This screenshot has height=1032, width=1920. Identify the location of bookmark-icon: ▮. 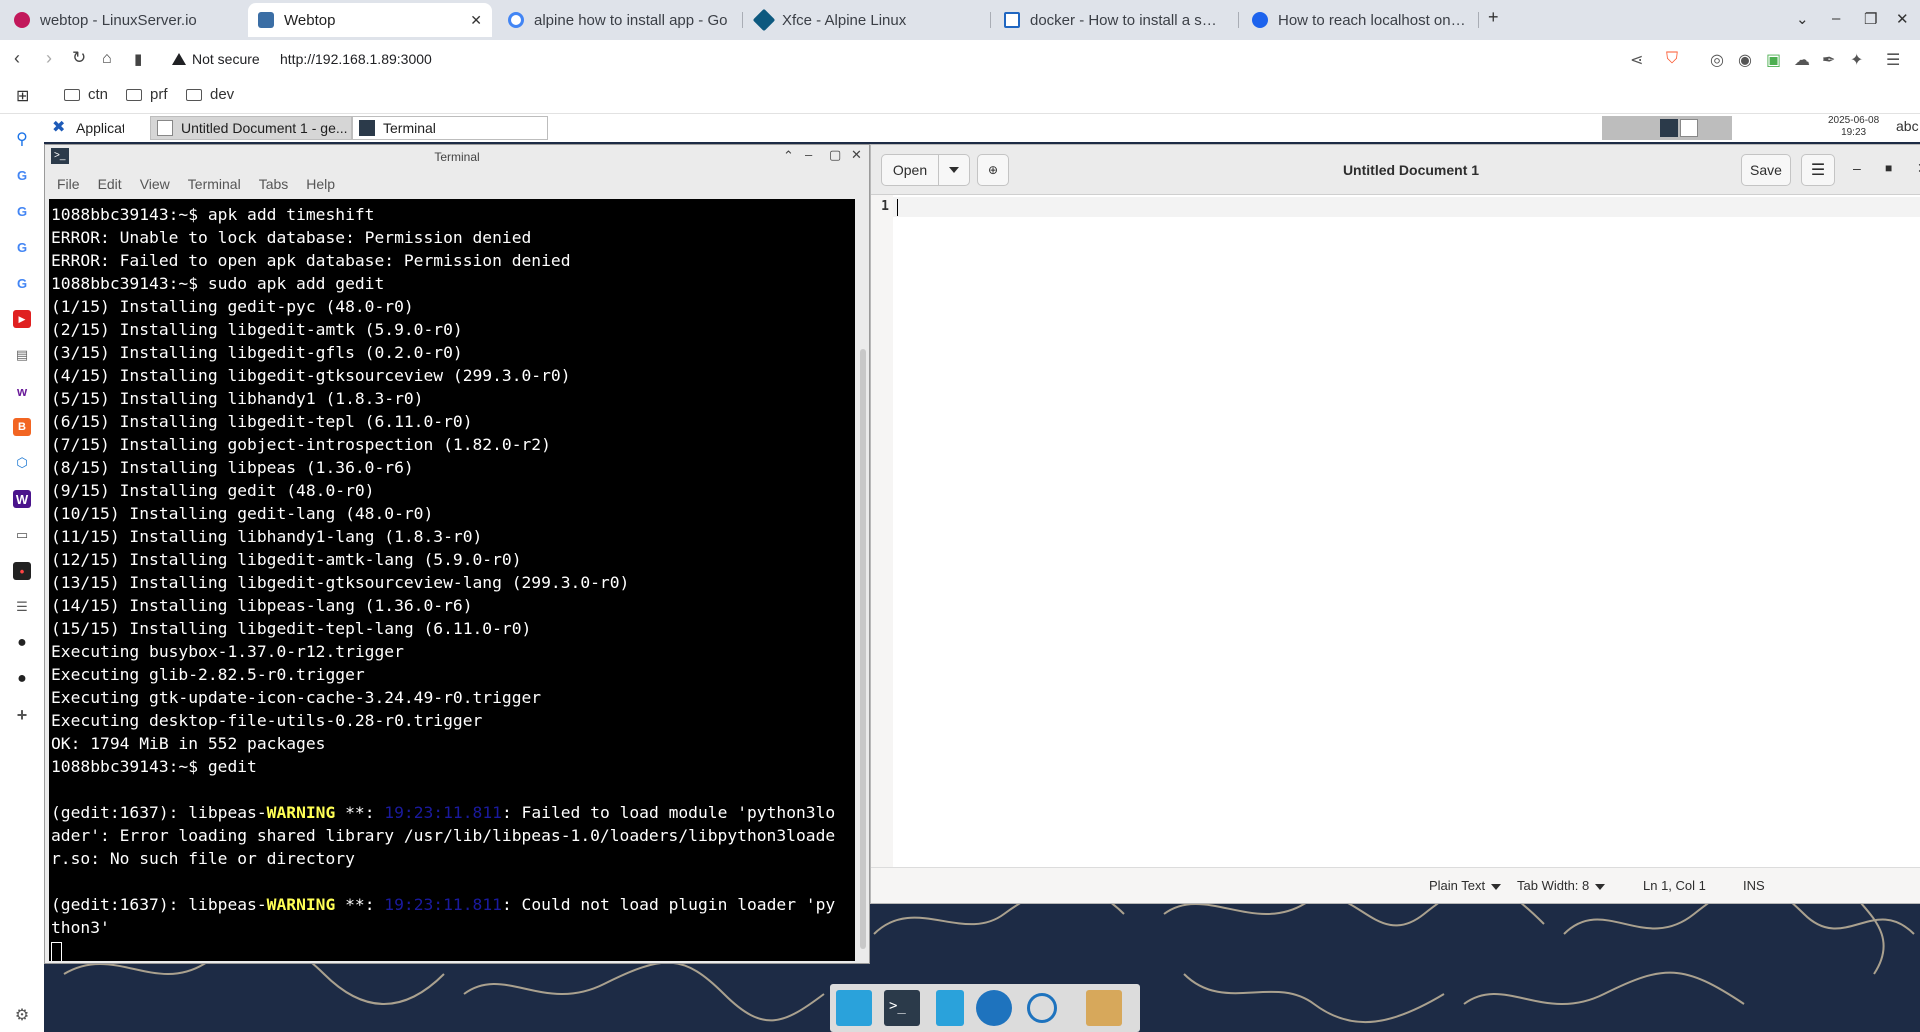
(138, 59).